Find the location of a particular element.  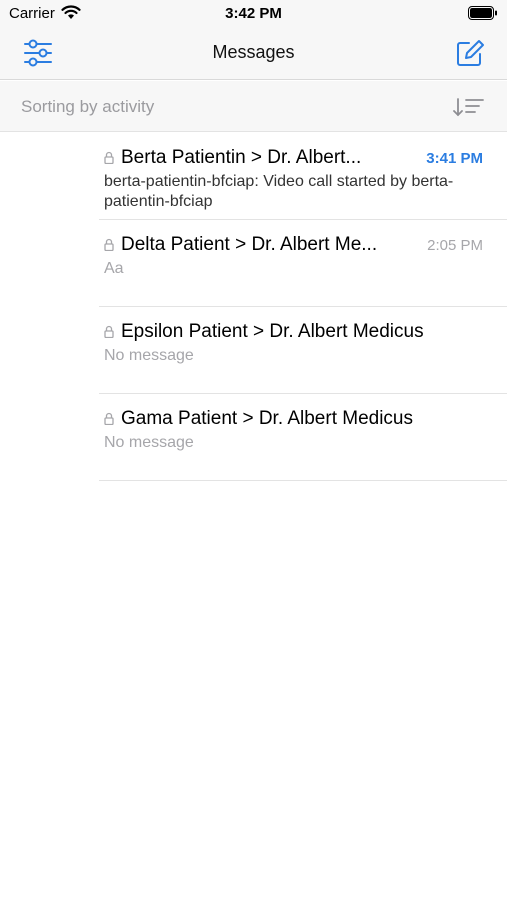

page-title: Messages is located at coordinates (253, 52).